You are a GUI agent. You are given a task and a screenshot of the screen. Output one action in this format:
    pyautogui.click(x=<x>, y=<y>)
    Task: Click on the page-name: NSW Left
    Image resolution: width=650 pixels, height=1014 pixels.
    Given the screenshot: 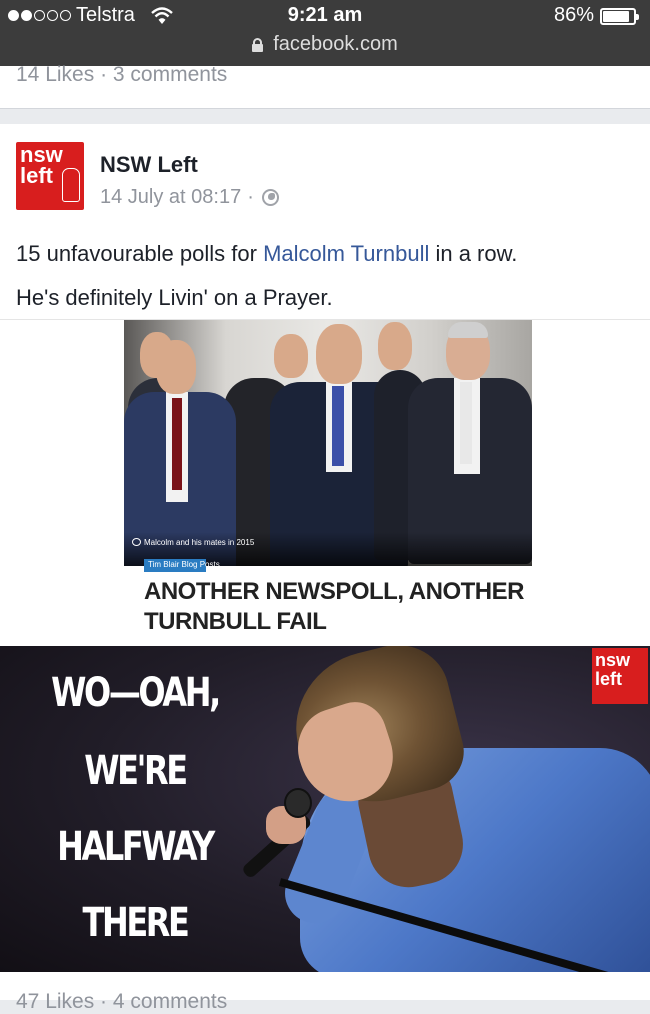 What is the action you would take?
    pyautogui.click(x=149, y=165)
    